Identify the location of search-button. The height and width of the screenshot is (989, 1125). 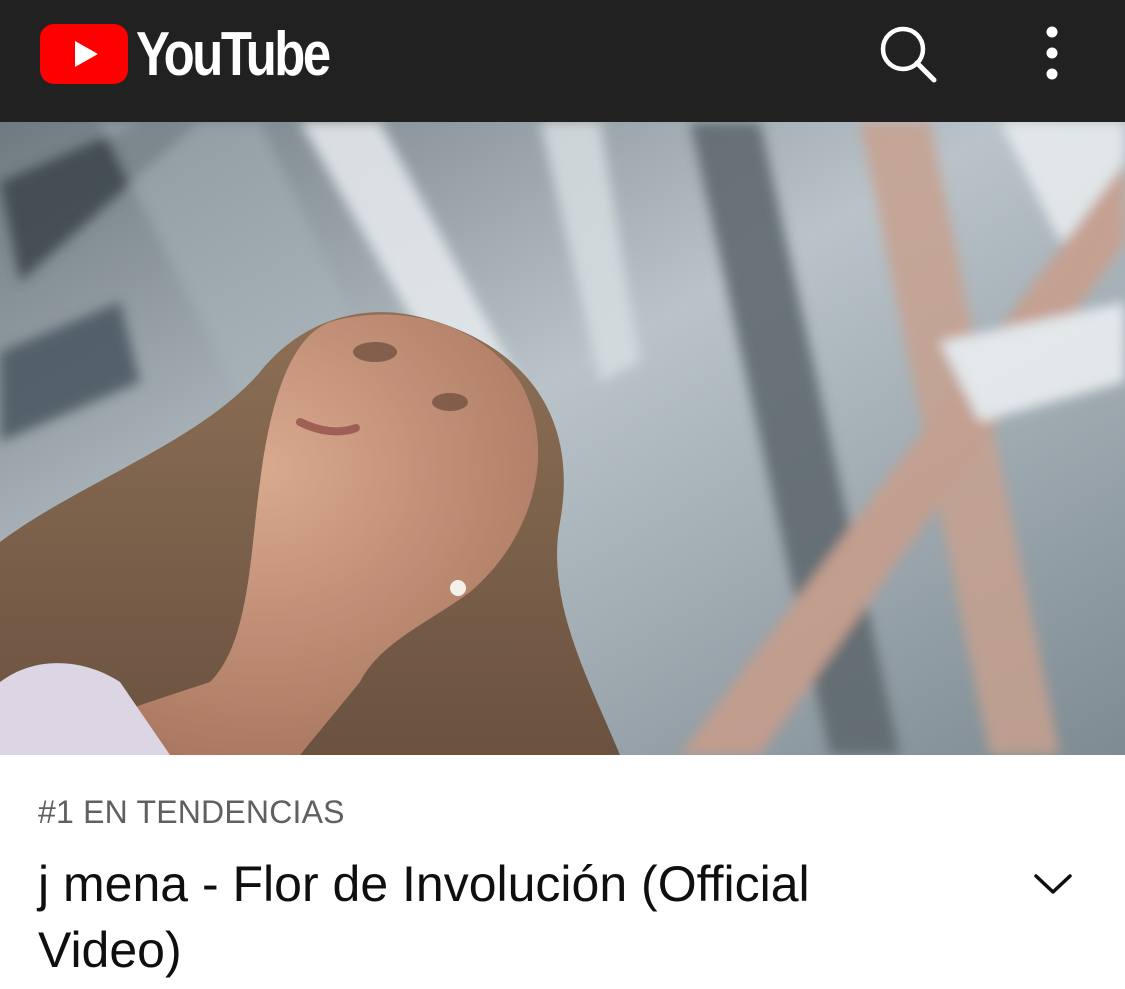
(909, 55).